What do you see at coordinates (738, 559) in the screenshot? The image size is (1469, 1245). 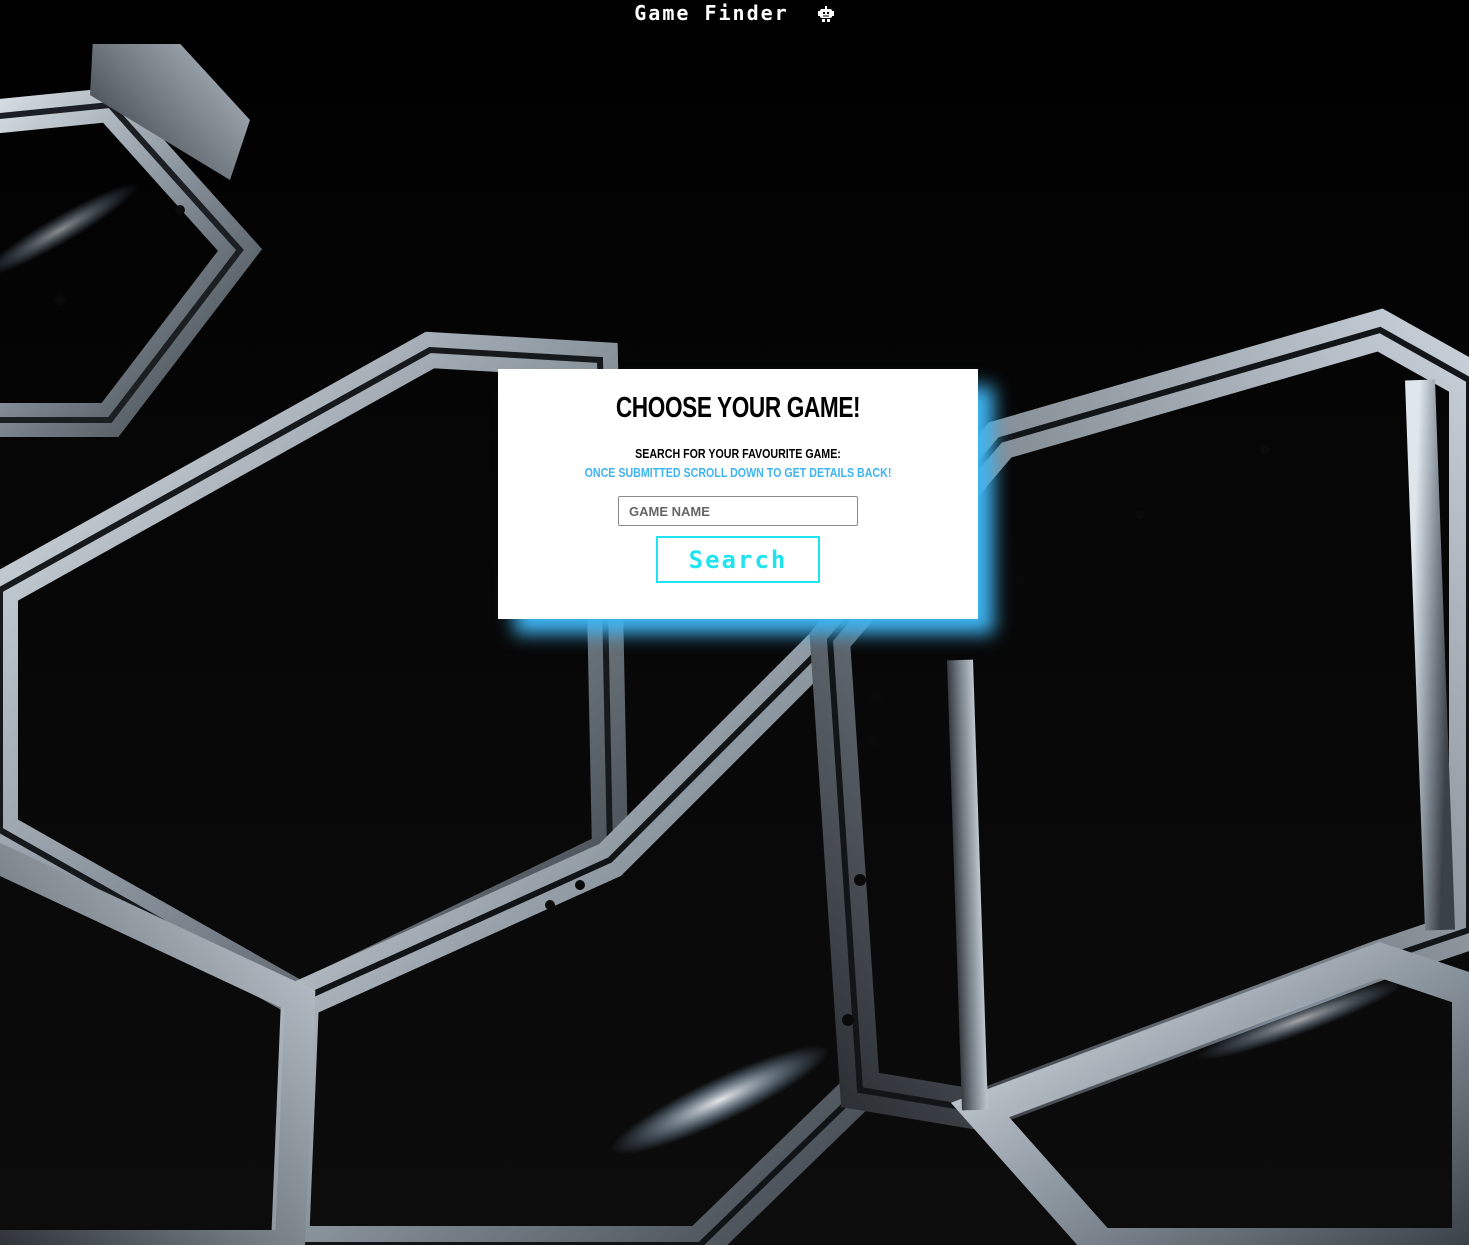 I see `search-button: Search` at bounding box center [738, 559].